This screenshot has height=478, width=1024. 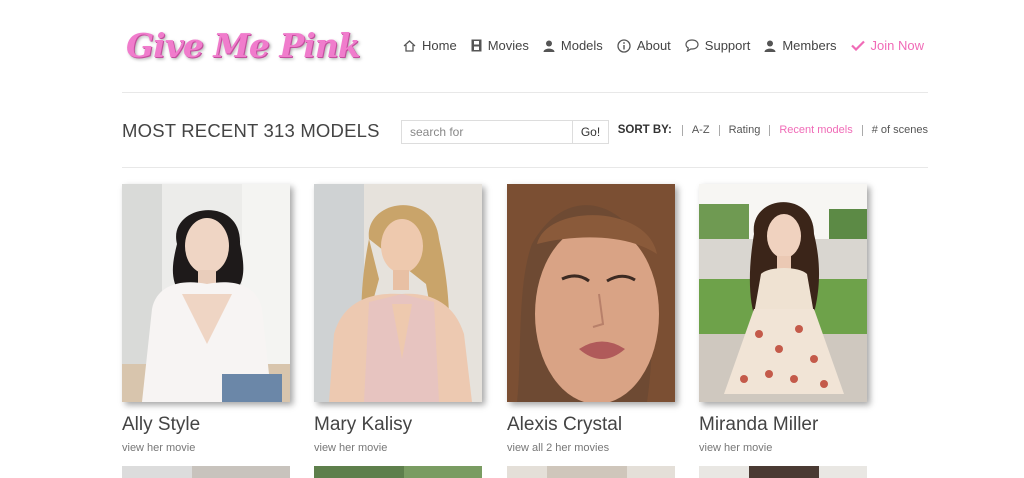 I want to click on site-logo: Give Me Pink, so click(x=243, y=45).